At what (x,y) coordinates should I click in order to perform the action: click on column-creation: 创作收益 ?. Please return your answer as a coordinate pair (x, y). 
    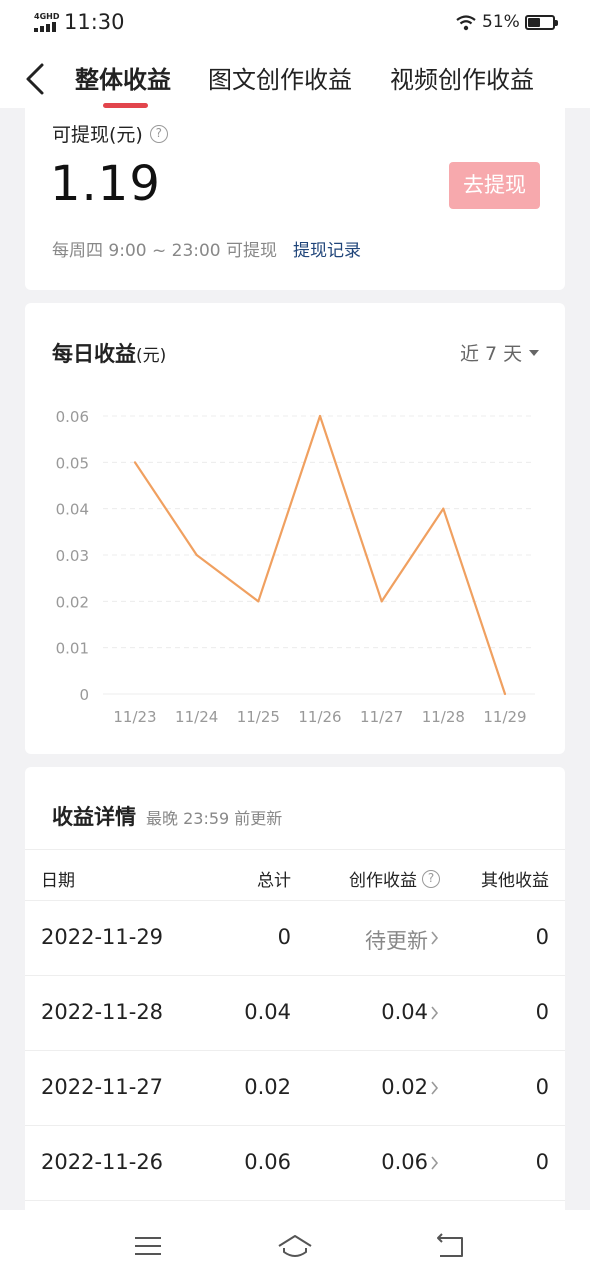
    Looking at the image, I should click on (394, 878).